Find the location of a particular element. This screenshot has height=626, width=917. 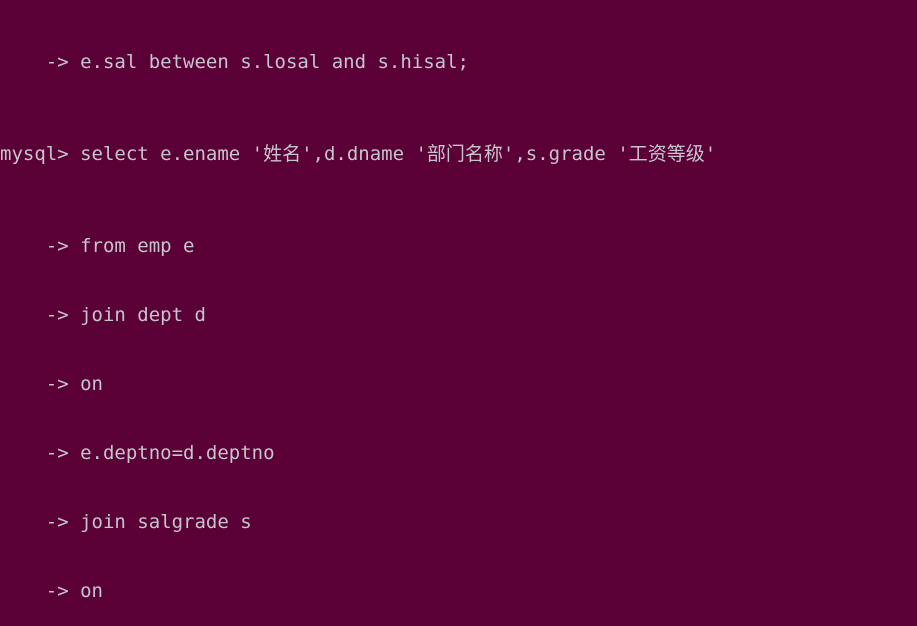

query-continuation-line: -> from emp e is located at coordinates (97, 246).